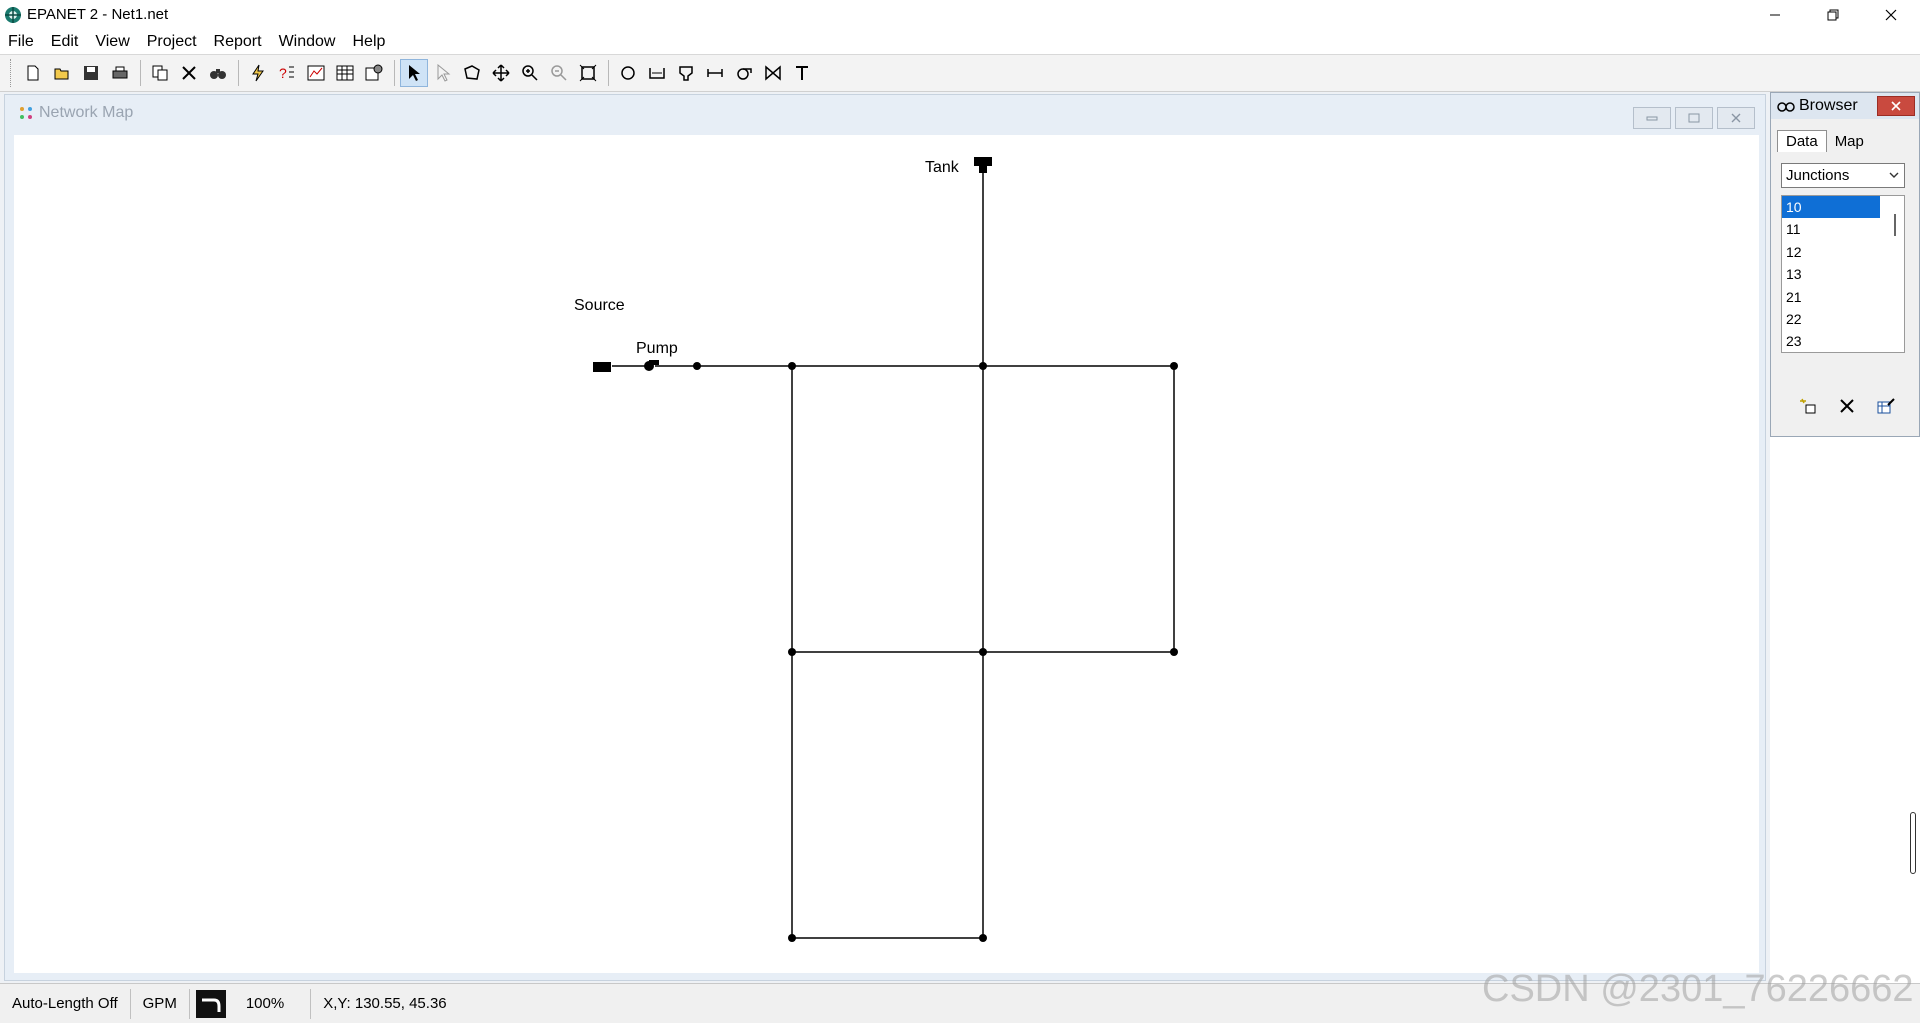 The width and height of the screenshot is (1920, 1023). What do you see at coordinates (1894, 175) in the screenshot?
I see `chevron-down-icon` at bounding box center [1894, 175].